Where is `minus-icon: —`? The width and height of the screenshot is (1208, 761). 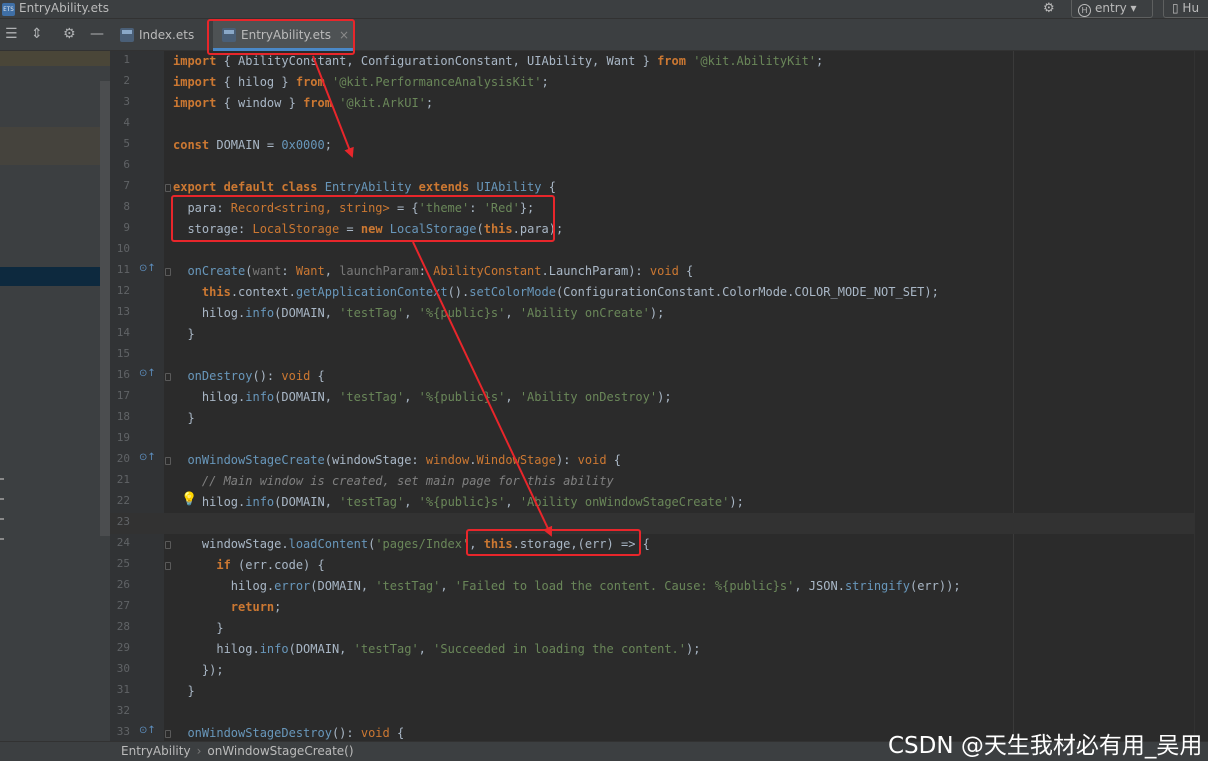
minus-icon: — is located at coordinates (97, 34).